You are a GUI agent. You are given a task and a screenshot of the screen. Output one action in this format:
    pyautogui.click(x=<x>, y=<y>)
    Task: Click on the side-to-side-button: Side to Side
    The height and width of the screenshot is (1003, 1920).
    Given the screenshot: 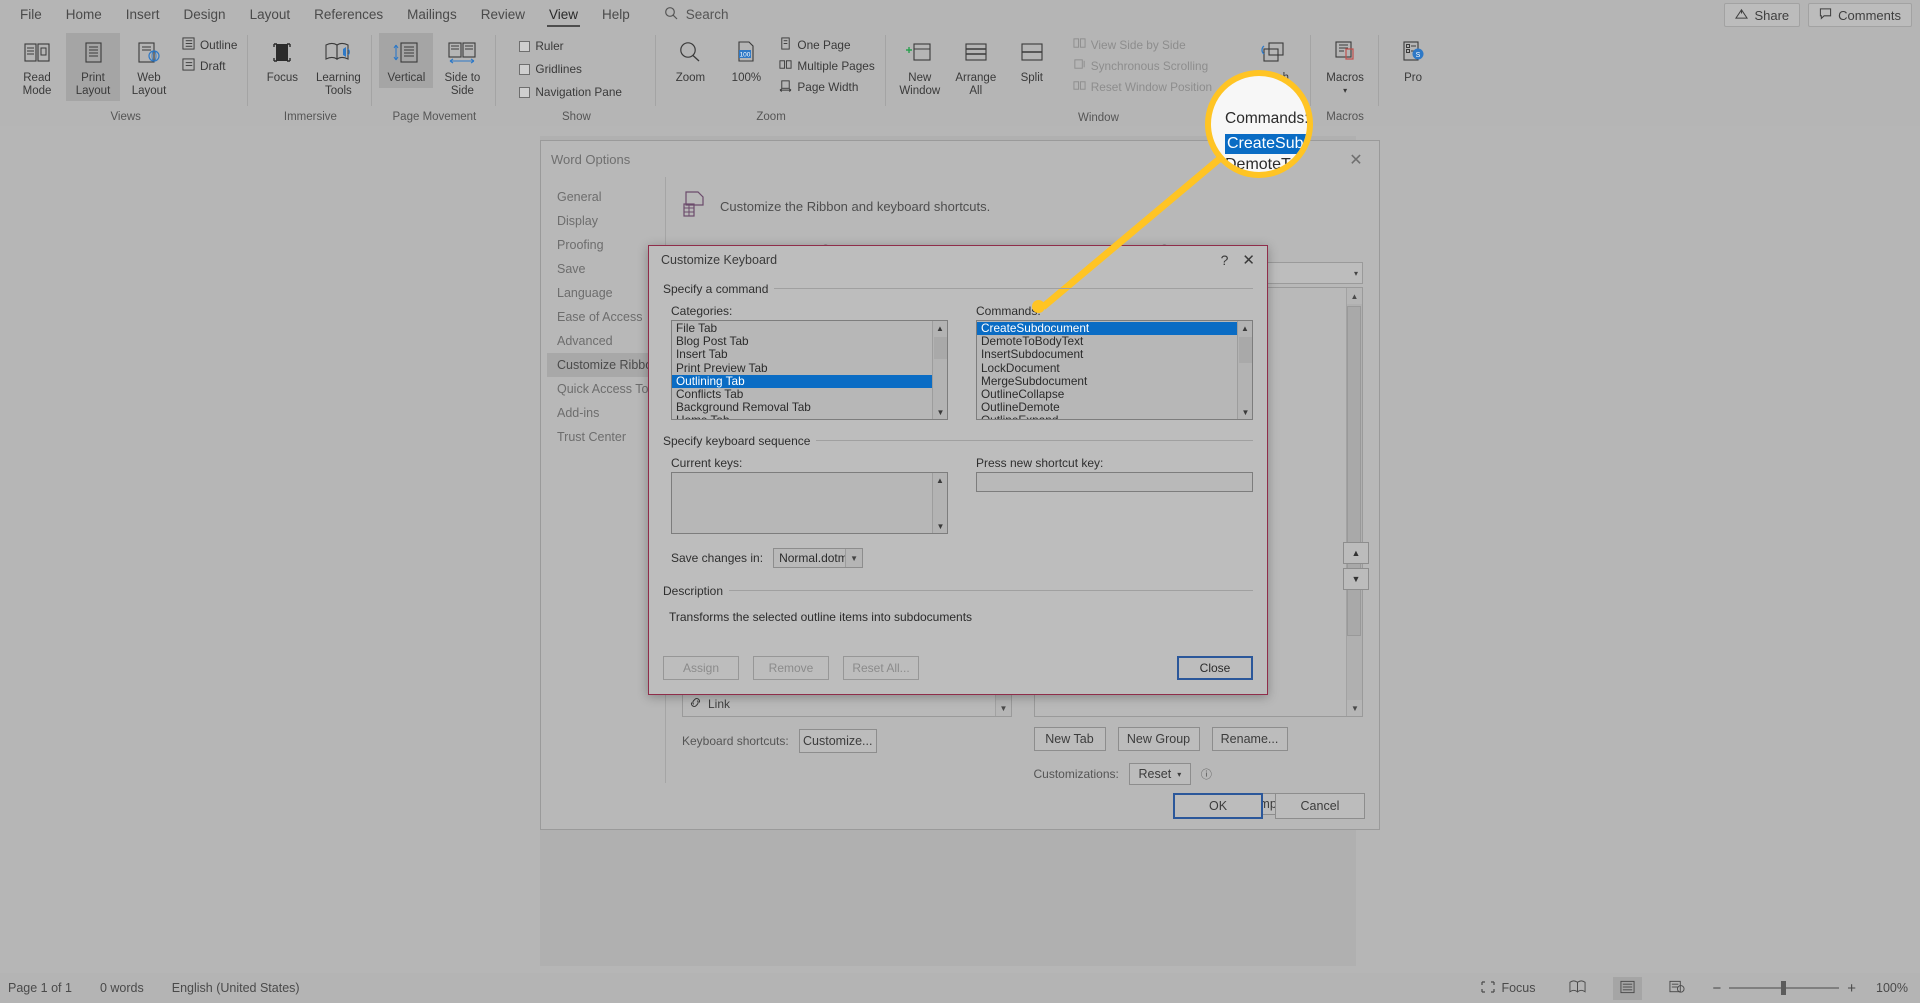 What is the action you would take?
    pyautogui.click(x=462, y=67)
    